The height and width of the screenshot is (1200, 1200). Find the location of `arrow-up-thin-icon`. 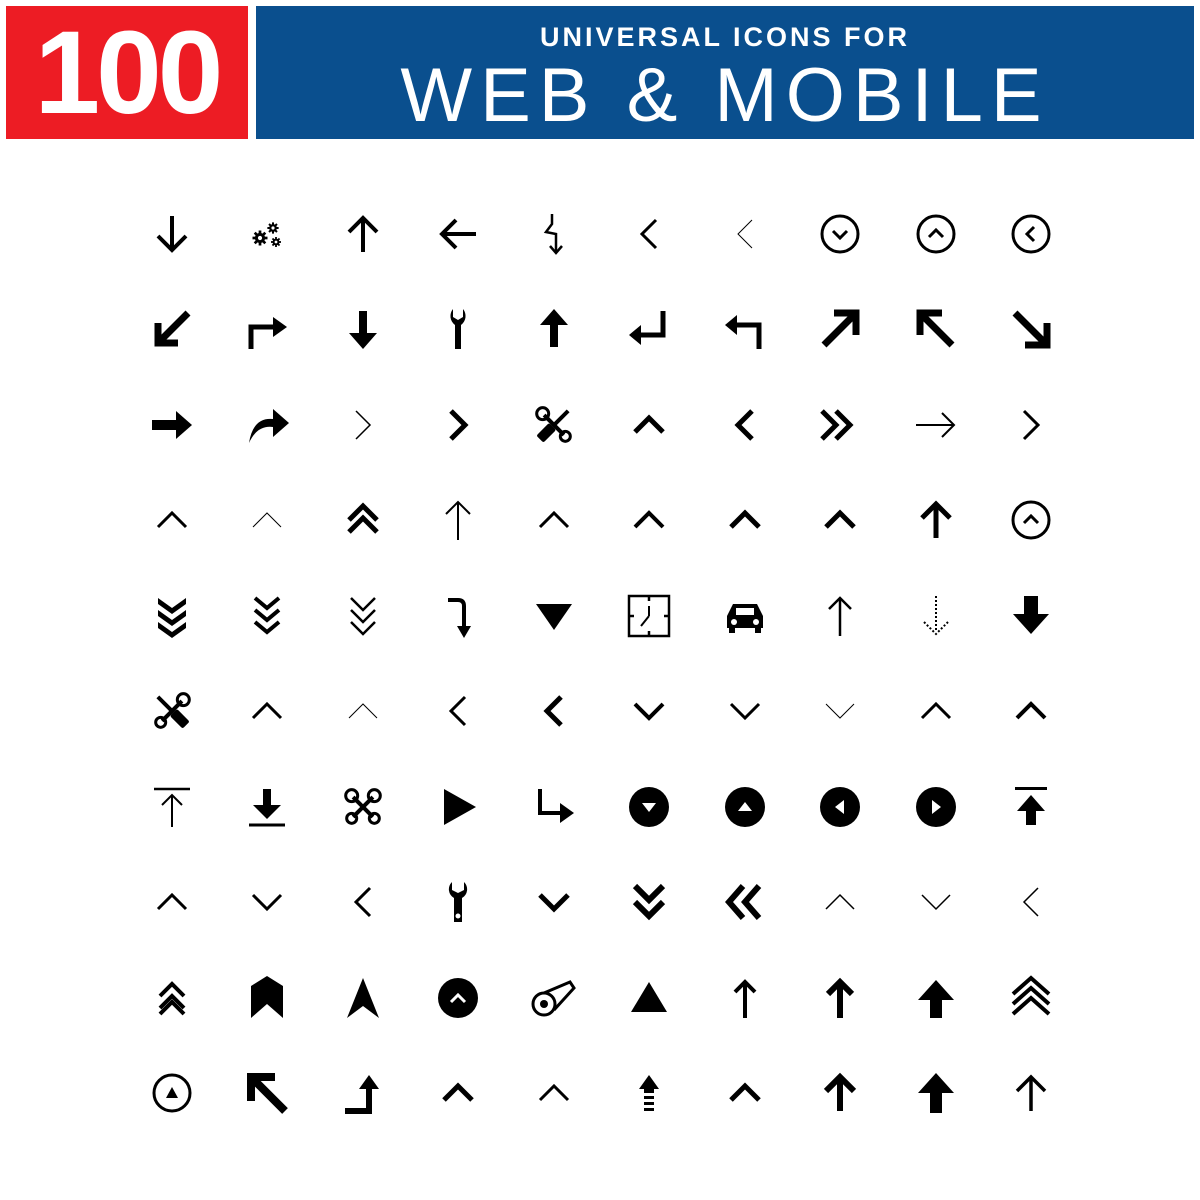

arrow-up-thin-icon is located at coordinates (841, 616).